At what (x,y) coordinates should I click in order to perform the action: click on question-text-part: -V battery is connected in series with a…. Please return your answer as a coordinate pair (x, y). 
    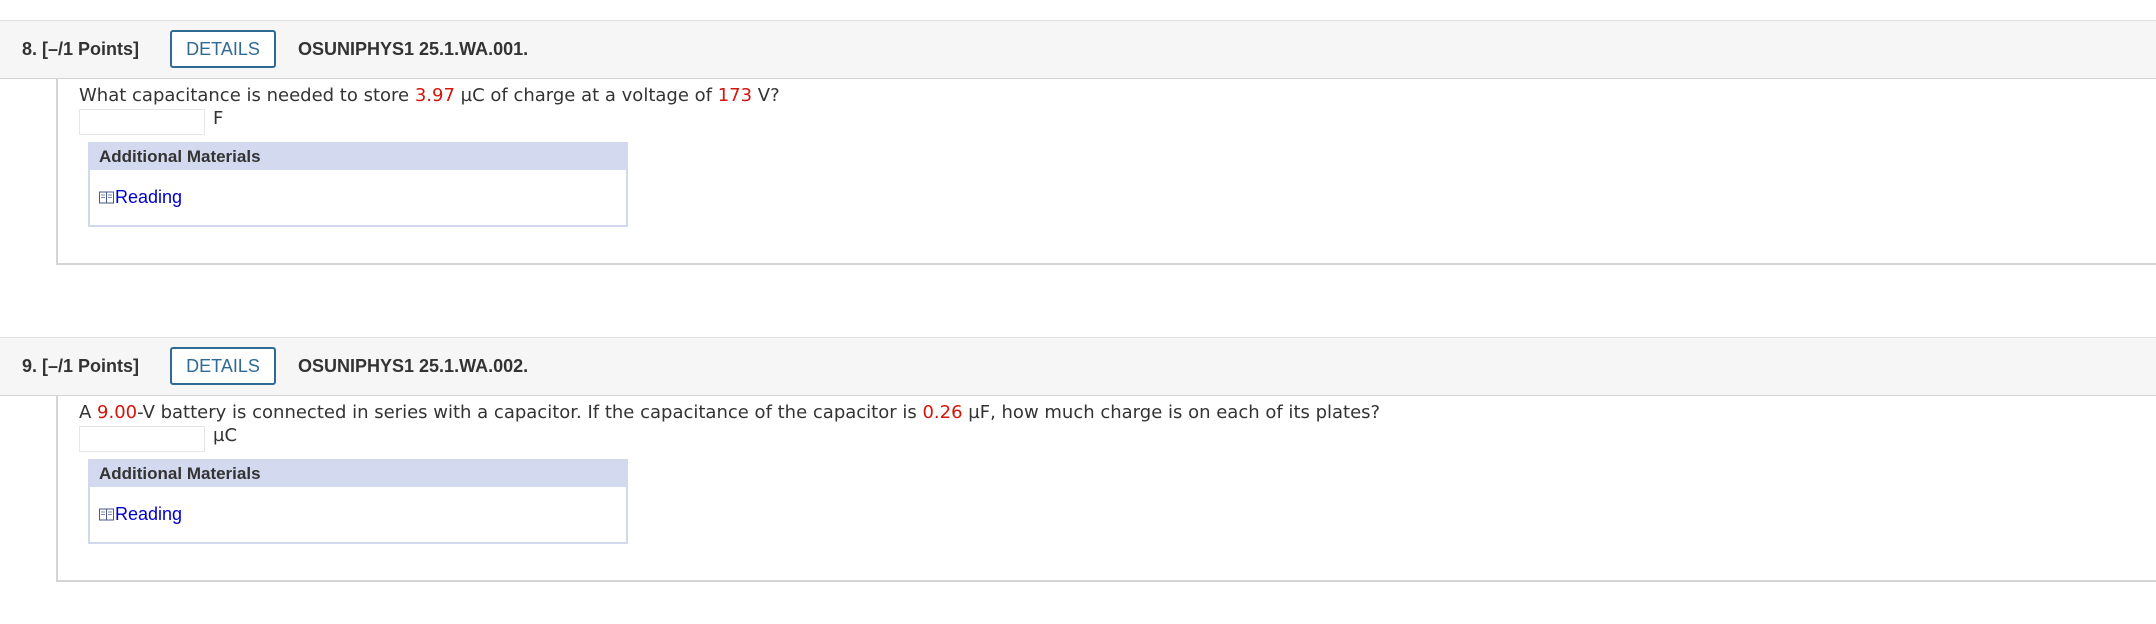
    Looking at the image, I should click on (530, 412).